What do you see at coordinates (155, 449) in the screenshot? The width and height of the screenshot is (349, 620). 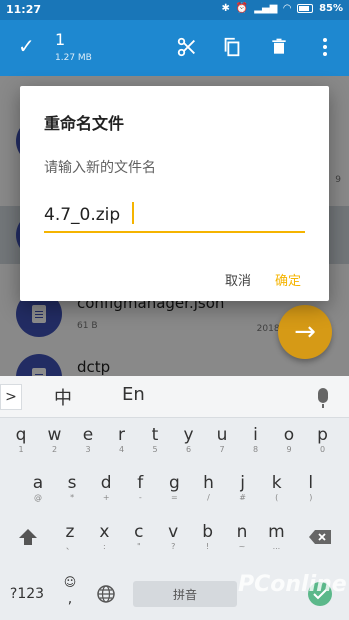 I see `key-secondary: 5` at bounding box center [155, 449].